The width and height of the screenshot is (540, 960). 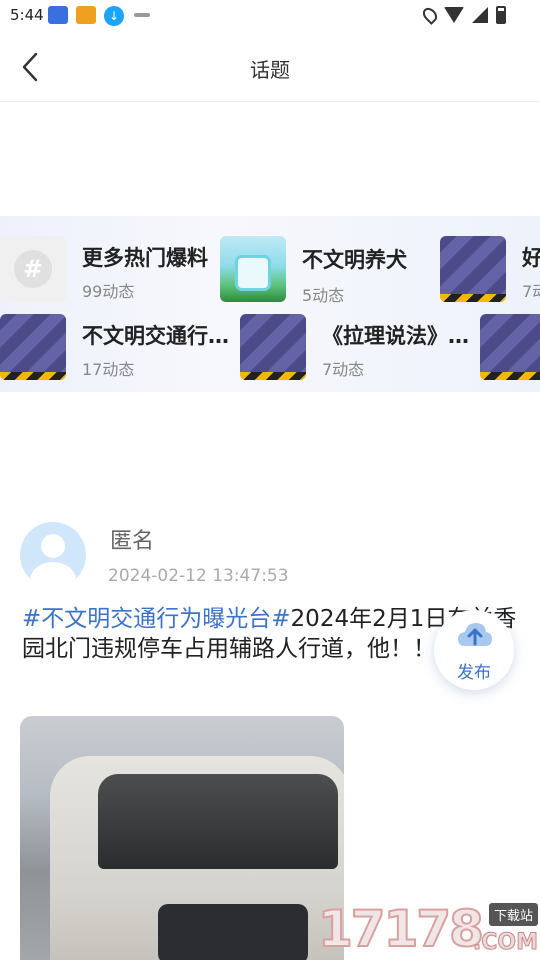 I want to click on download-notification-icon: ↓, so click(x=114, y=16).